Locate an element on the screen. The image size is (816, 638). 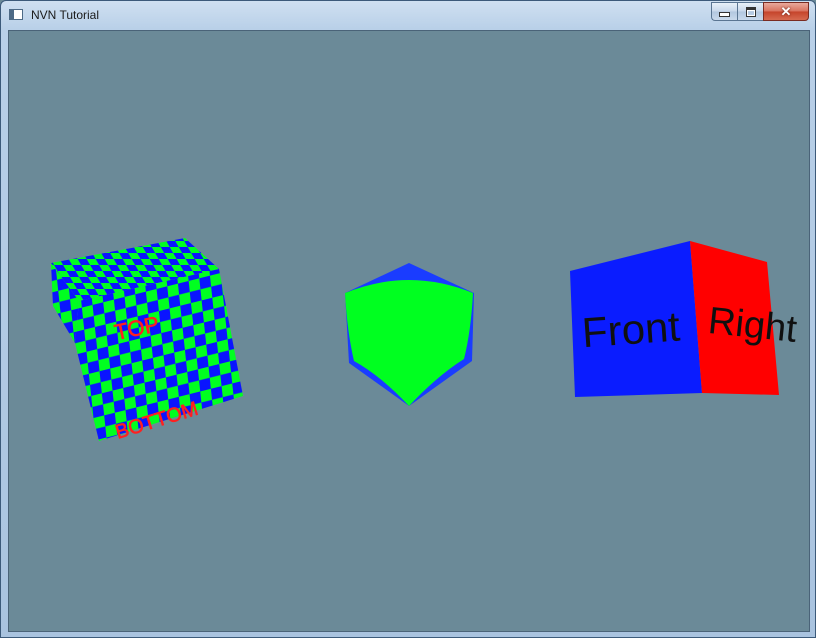
title-bar: NVN Tutorial ✕ is located at coordinates (408, 15).